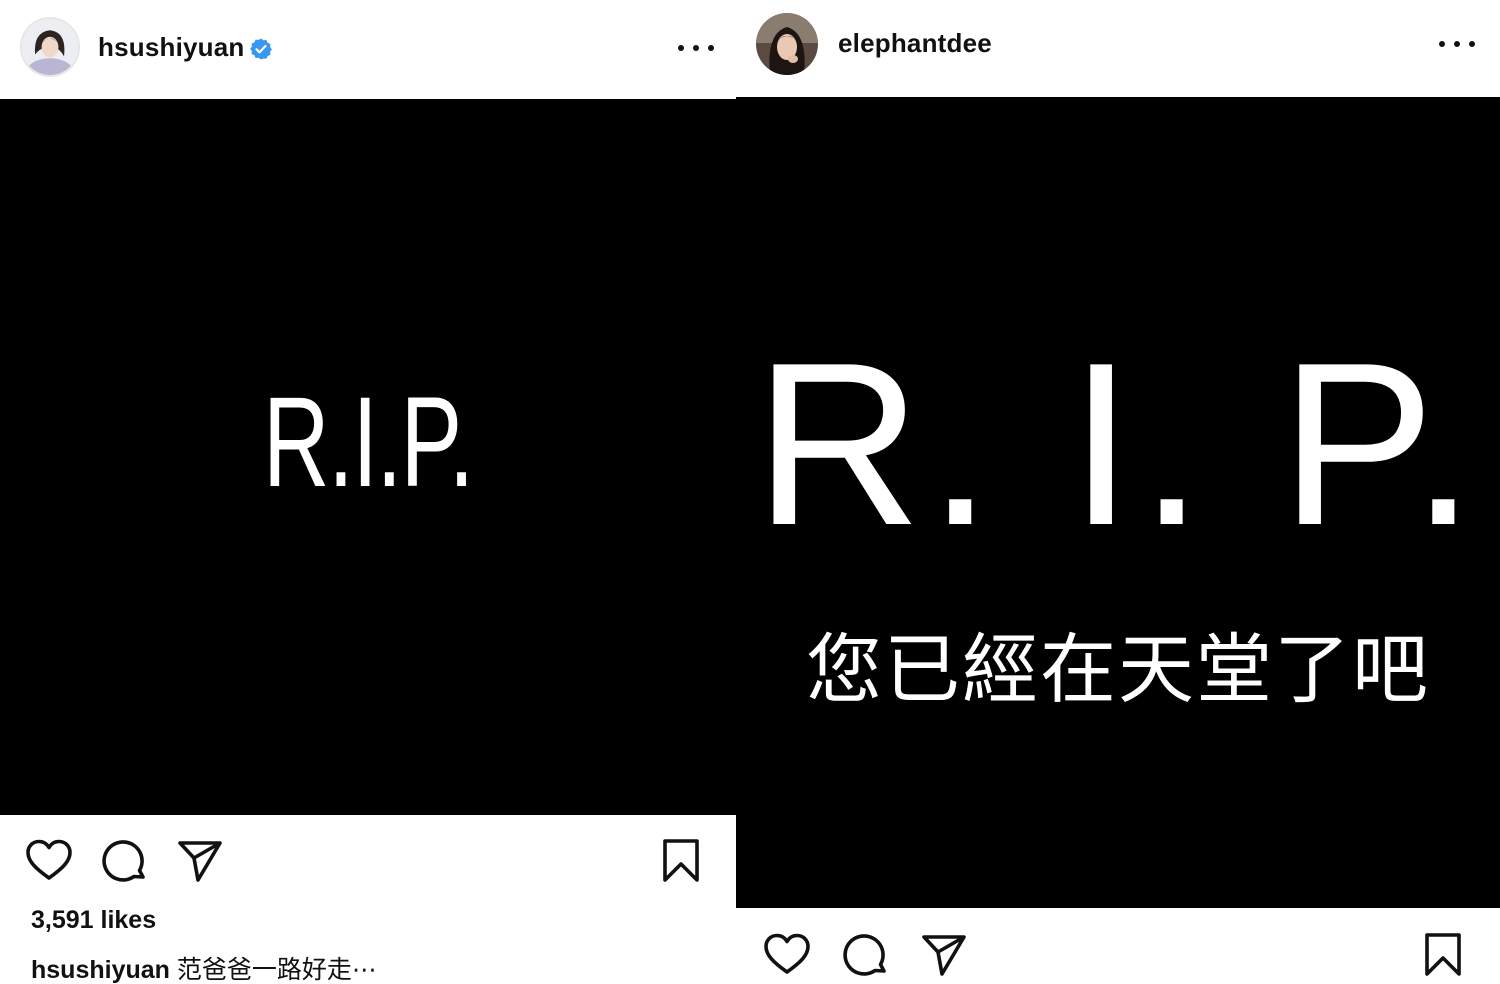 Image resolution: width=1500 pixels, height=984 pixels. I want to click on verified-badge-icon, so click(261, 49).